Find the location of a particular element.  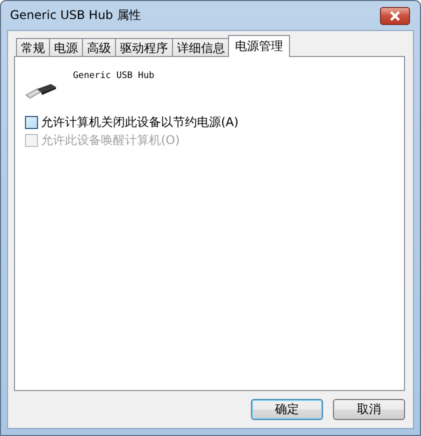

dialog-button: 确定 is located at coordinates (287, 409).